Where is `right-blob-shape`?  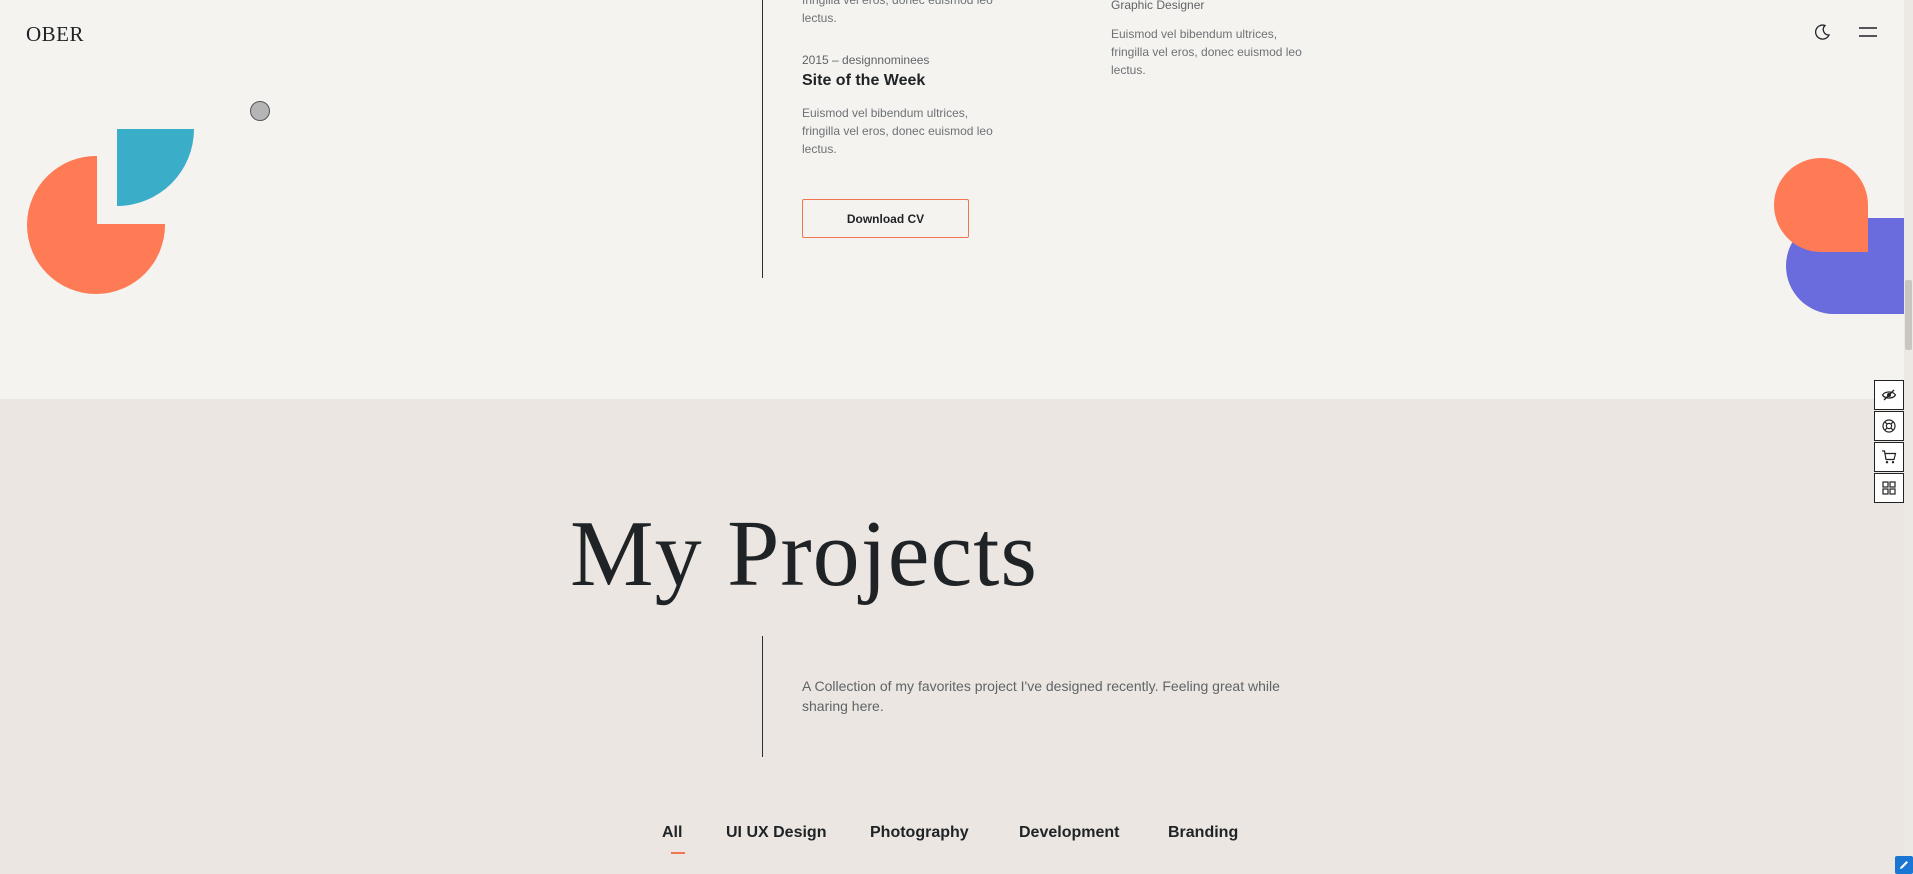
right-blob-shape is located at coordinates (1839, 236).